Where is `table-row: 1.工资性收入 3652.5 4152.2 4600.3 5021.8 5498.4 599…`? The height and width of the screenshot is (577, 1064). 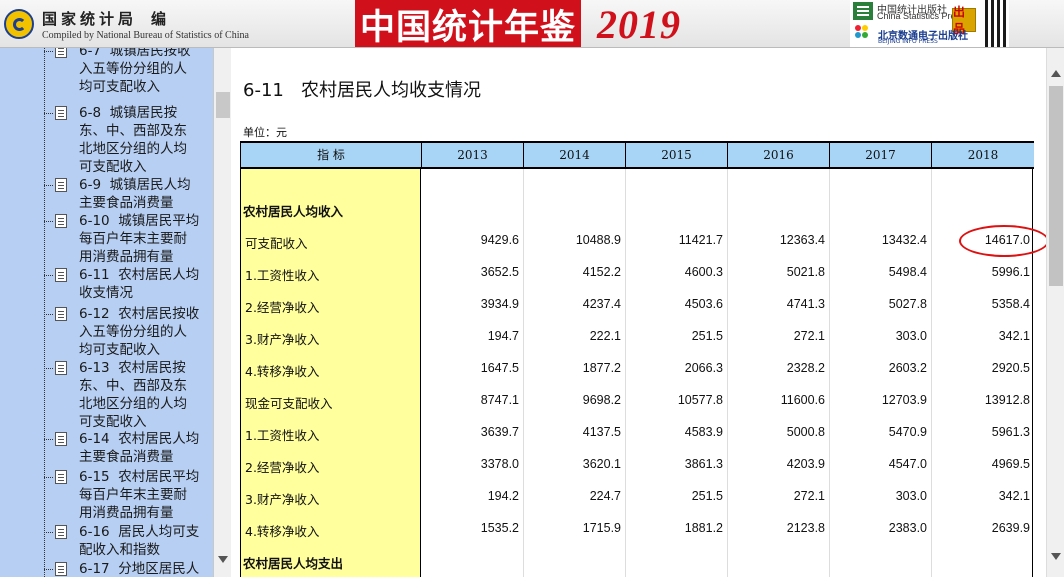 table-row: 1.工资性收入 3652.5 4152.2 4600.3 5021.8 5498.4 599… is located at coordinates (637, 273).